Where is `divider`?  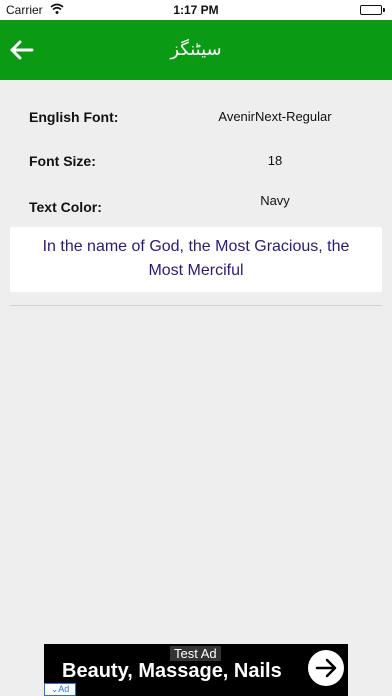 divider is located at coordinates (196, 305).